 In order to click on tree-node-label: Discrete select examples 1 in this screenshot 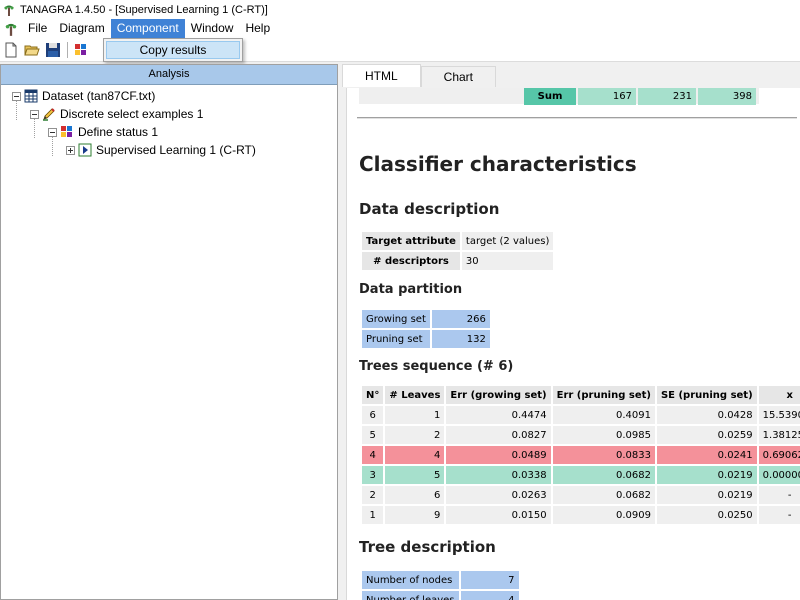, I will do `click(132, 114)`.